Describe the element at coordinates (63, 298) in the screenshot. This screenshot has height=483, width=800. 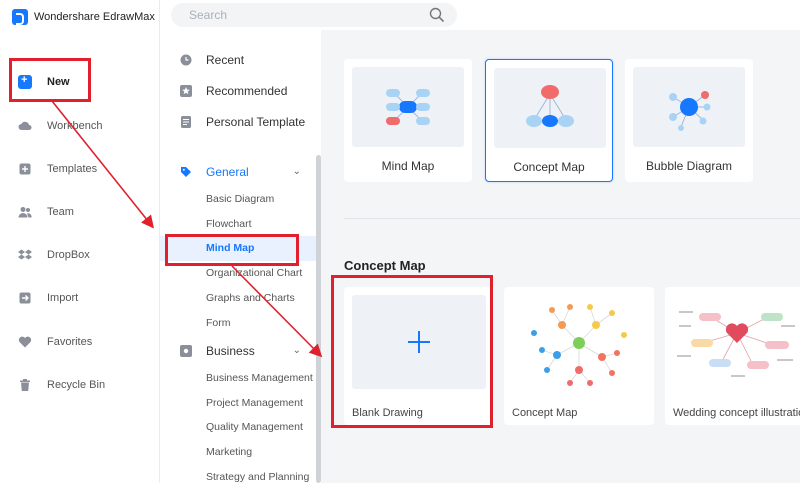
I see `sidebar-item-label: Import` at that location.